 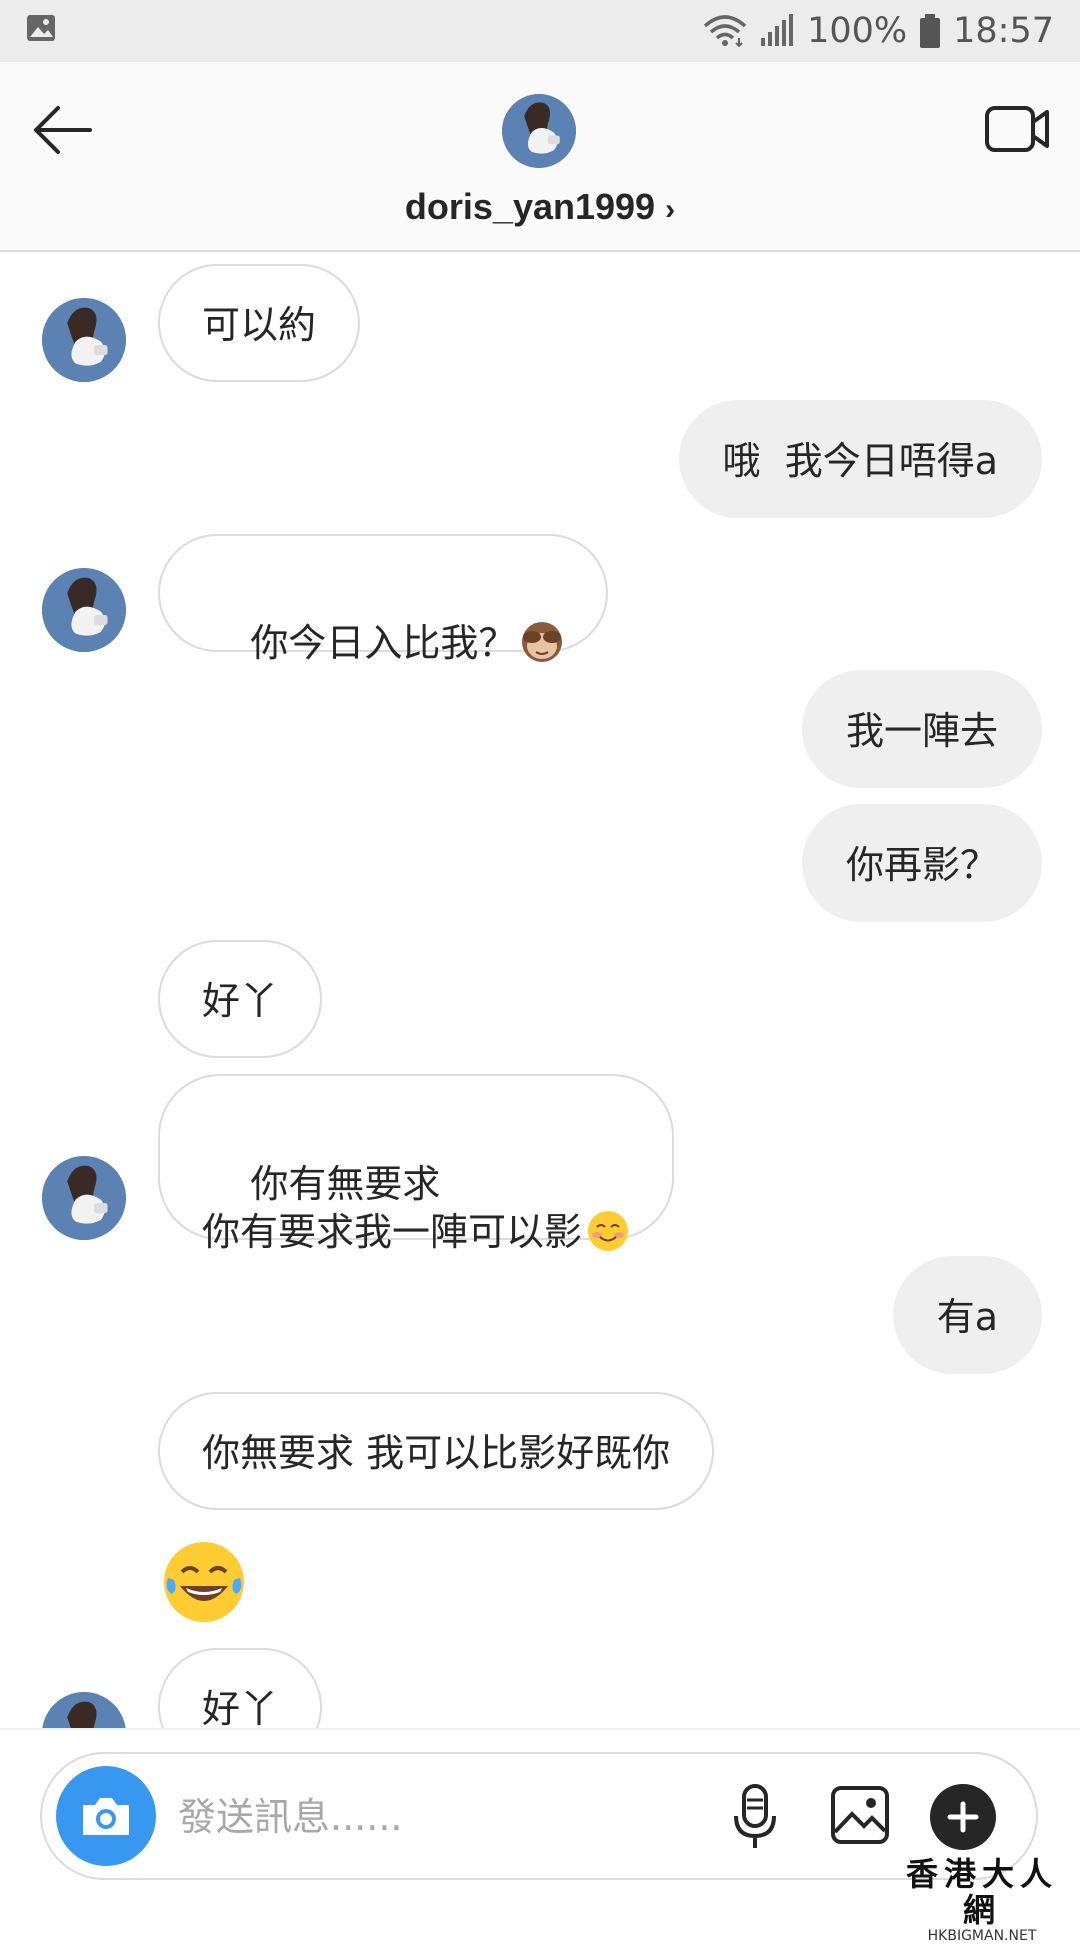 I want to click on plus-icon, so click(x=963, y=1817).